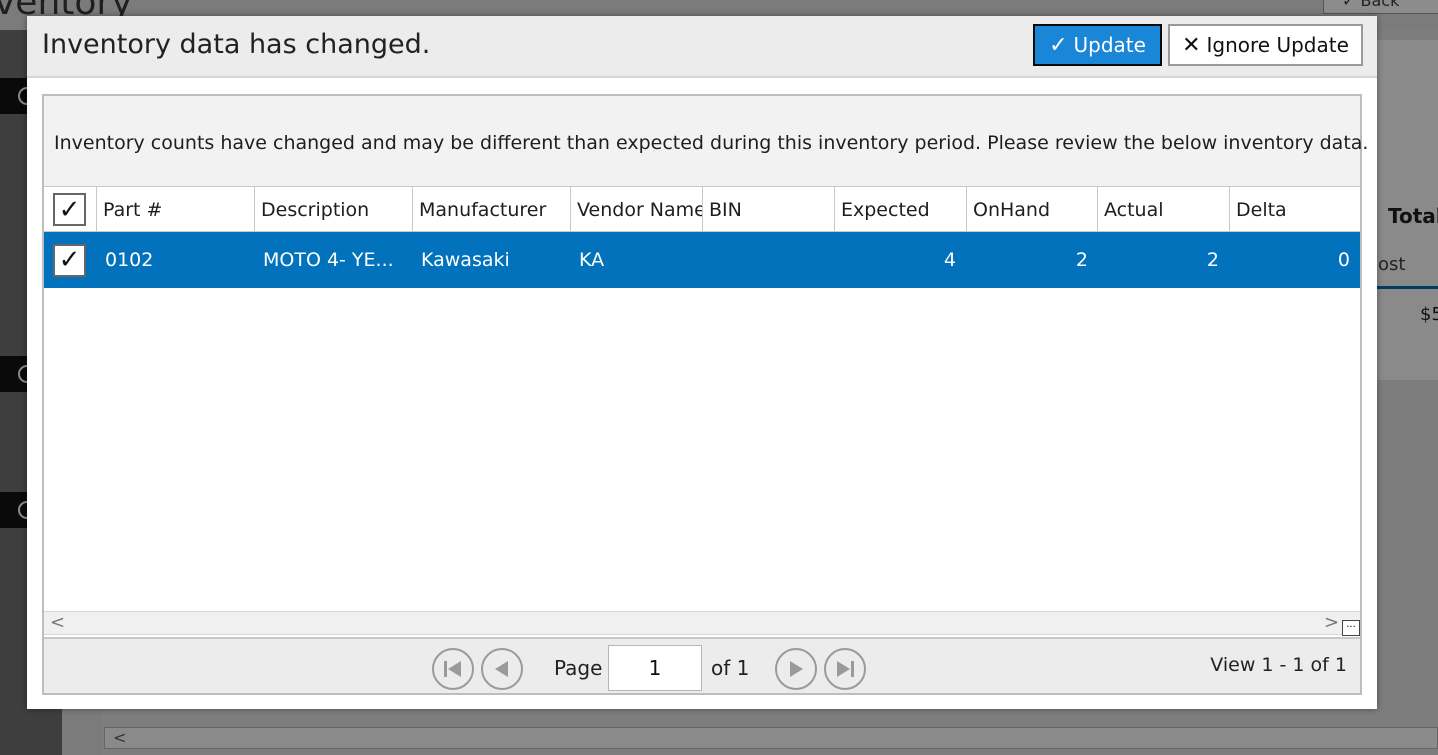 The width and height of the screenshot is (1438, 755). I want to click on background-back-button: ✓ Back, so click(1380, 7).